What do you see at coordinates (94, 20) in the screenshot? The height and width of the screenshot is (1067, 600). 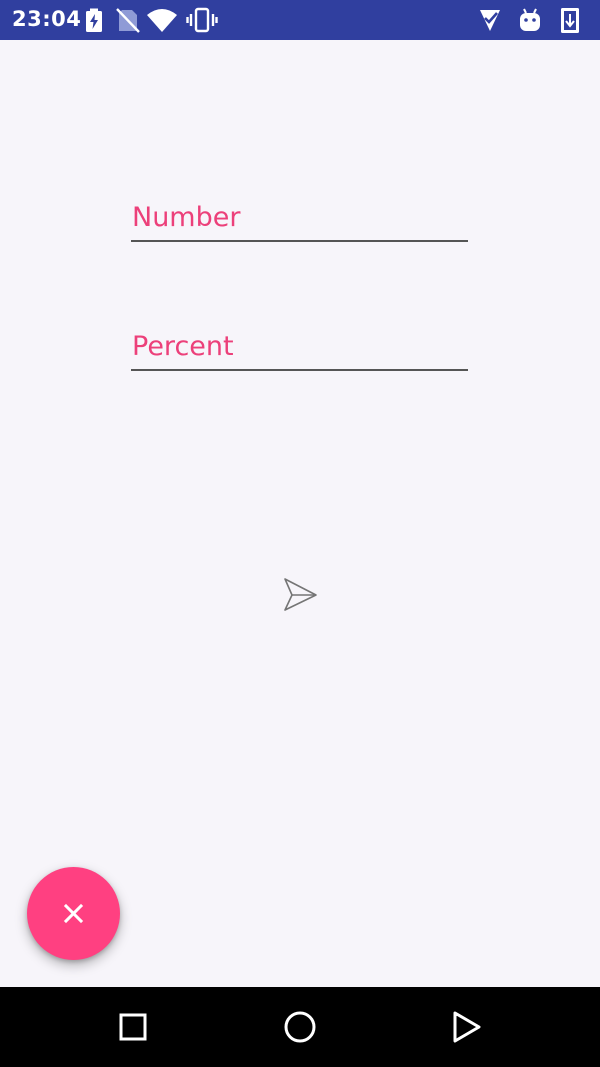 I see `battery-charging-icon` at bounding box center [94, 20].